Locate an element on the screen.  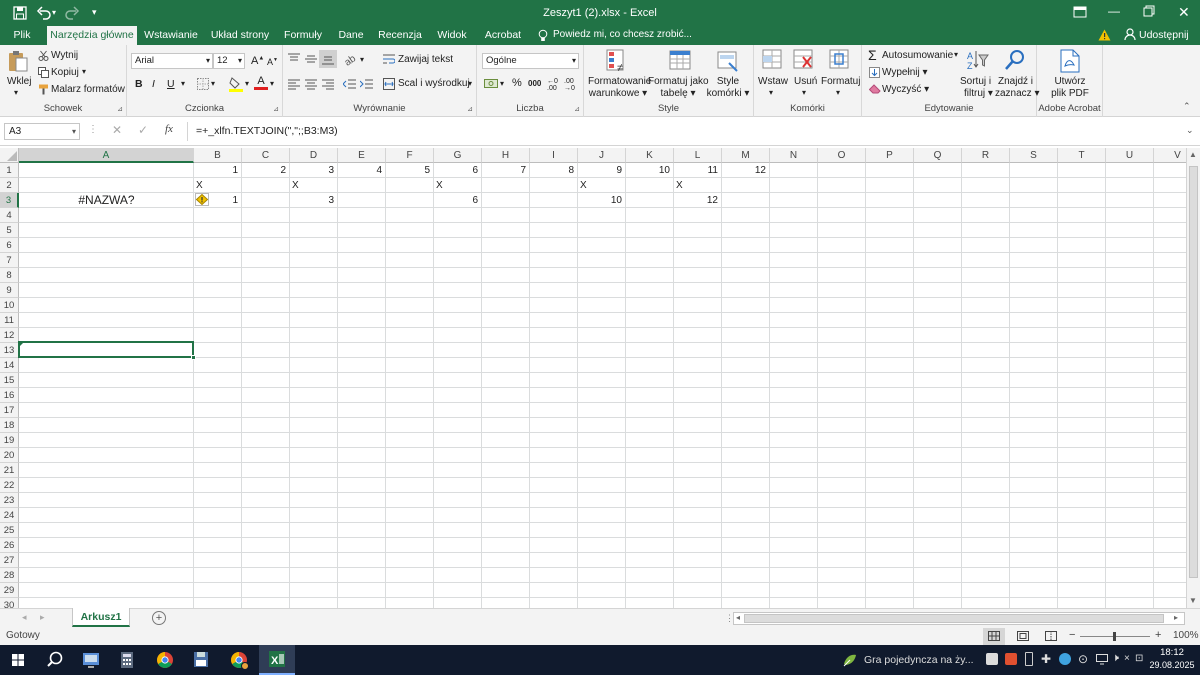
cell-m1: 12 is located at coordinates (744, 170).